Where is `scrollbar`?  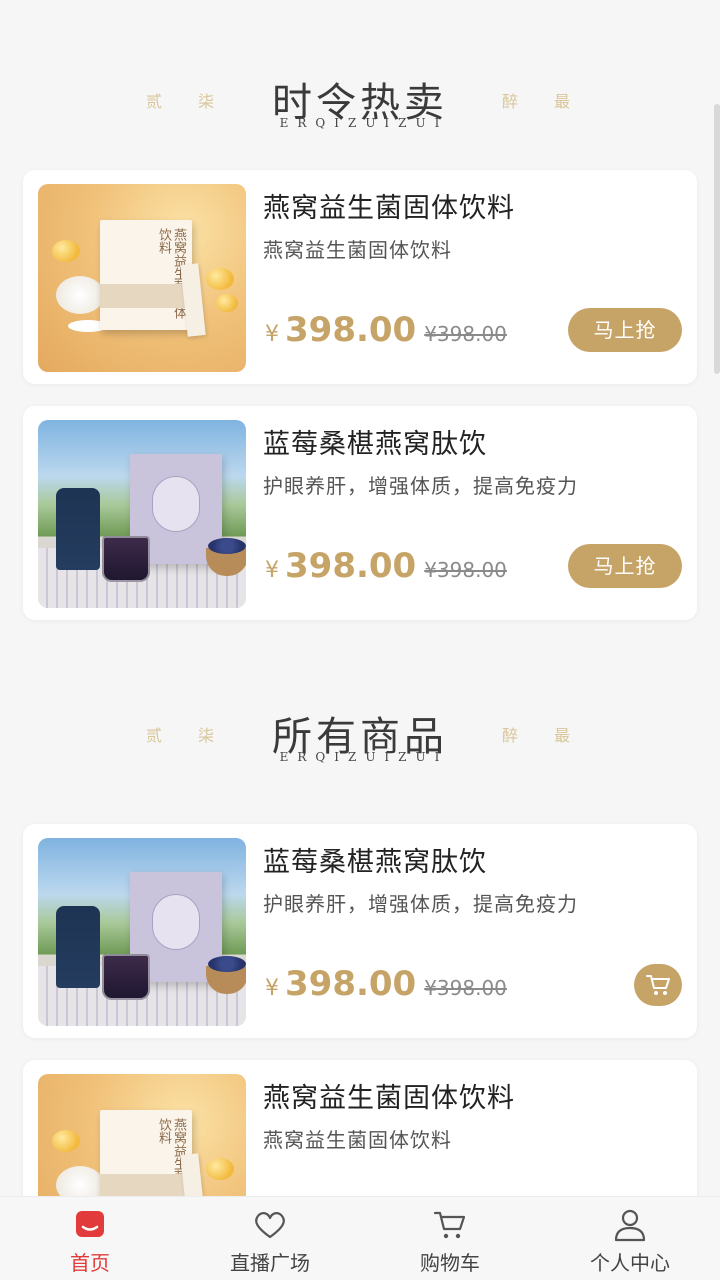 scrollbar is located at coordinates (717, 239).